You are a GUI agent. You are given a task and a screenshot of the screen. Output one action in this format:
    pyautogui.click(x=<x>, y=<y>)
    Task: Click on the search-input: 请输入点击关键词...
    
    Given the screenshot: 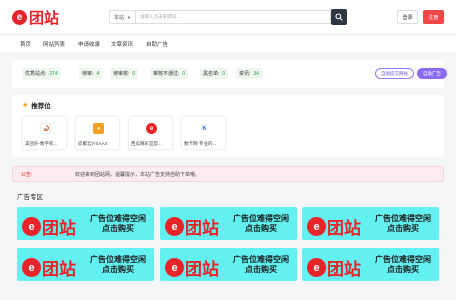 What is the action you would take?
    pyautogui.click(x=233, y=17)
    